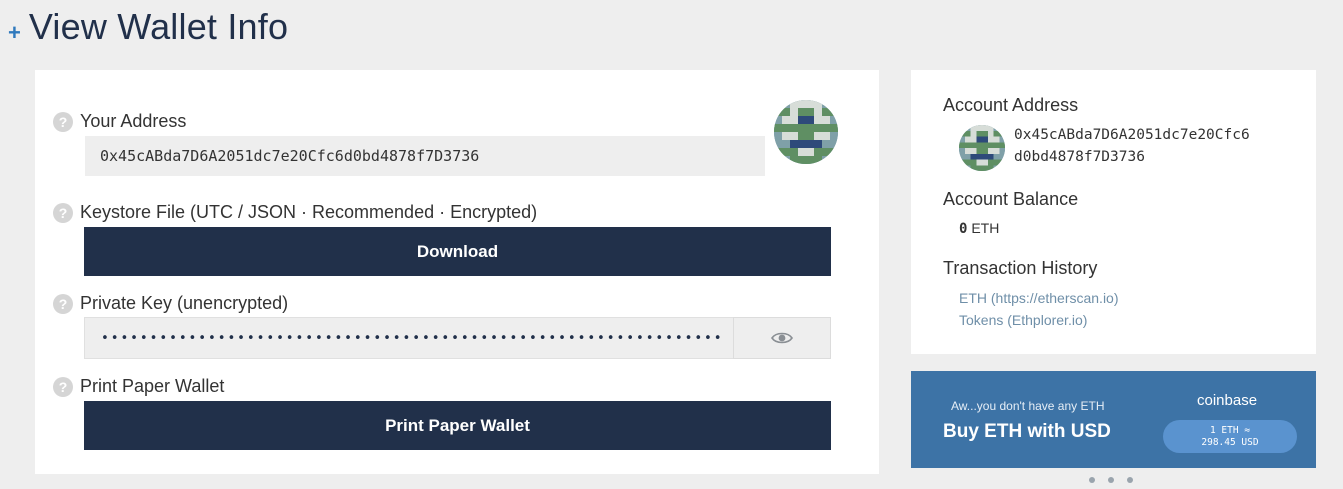 The width and height of the screenshot is (1343, 489). Describe the element at coordinates (457, 425) in the screenshot. I see `print-paper-wallet-button: Print Paper Wallet` at that location.